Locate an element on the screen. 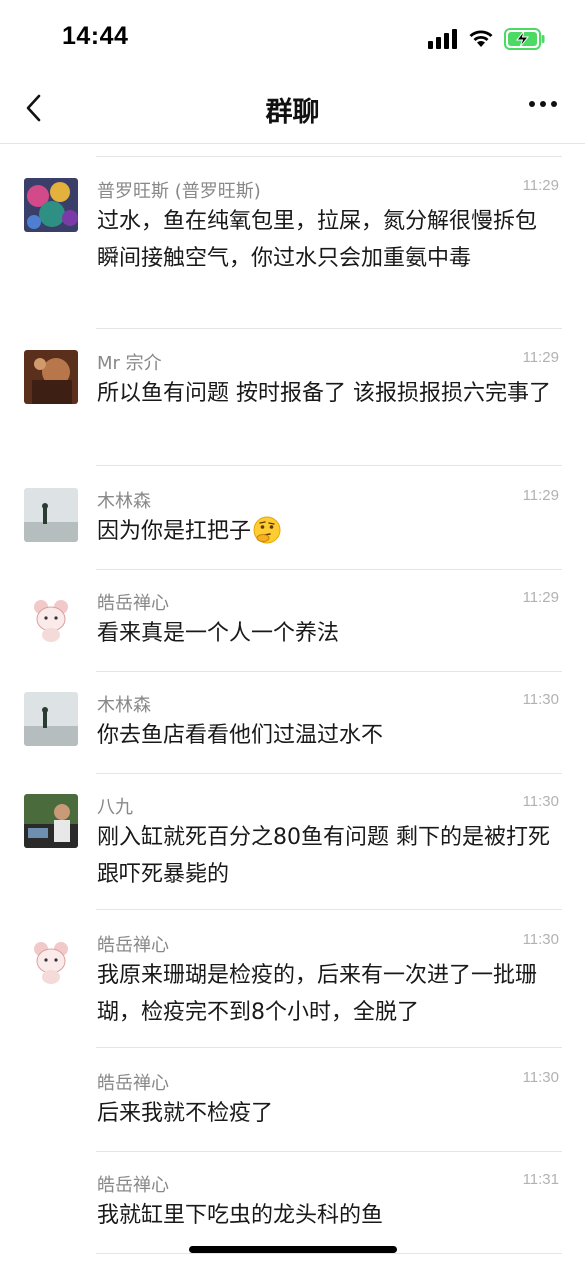 This screenshot has width=585, height=1266. message-text: 因为你是扛把子 is located at coordinates (327, 531).